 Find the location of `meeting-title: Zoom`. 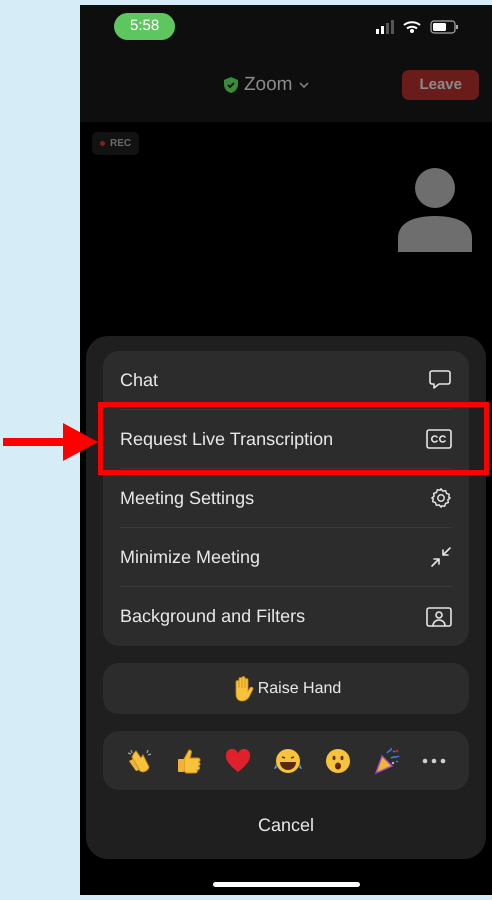

meeting-title: Zoom is located at coordinates (268, 85).